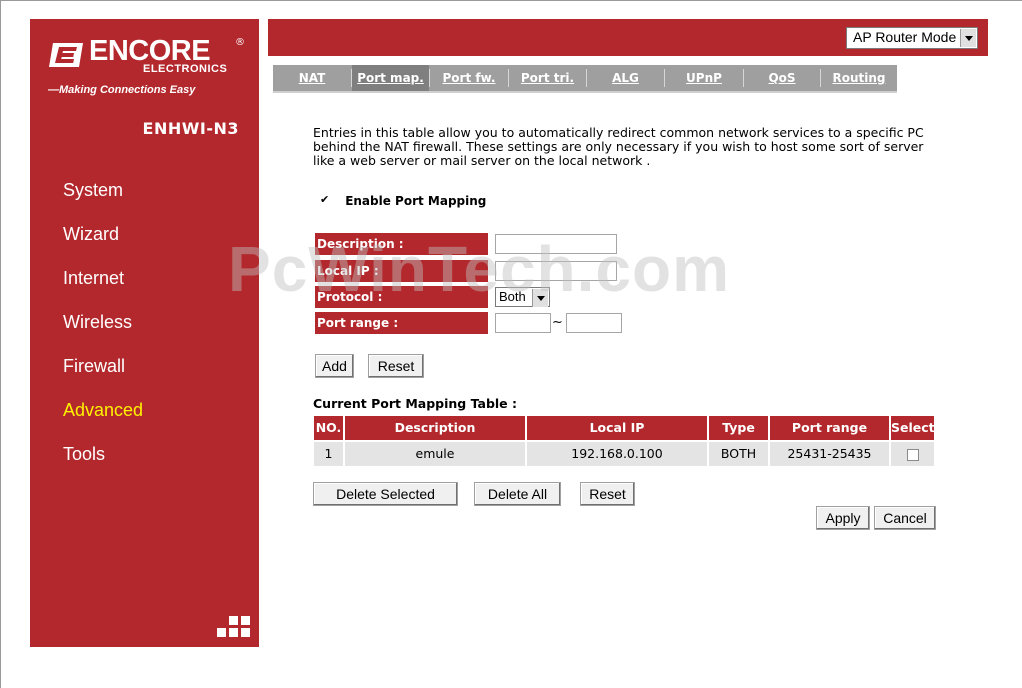 This screenshot has width=1022, height=688. I want to click on enable-port-mapping-checkbox, so click(326, 200).